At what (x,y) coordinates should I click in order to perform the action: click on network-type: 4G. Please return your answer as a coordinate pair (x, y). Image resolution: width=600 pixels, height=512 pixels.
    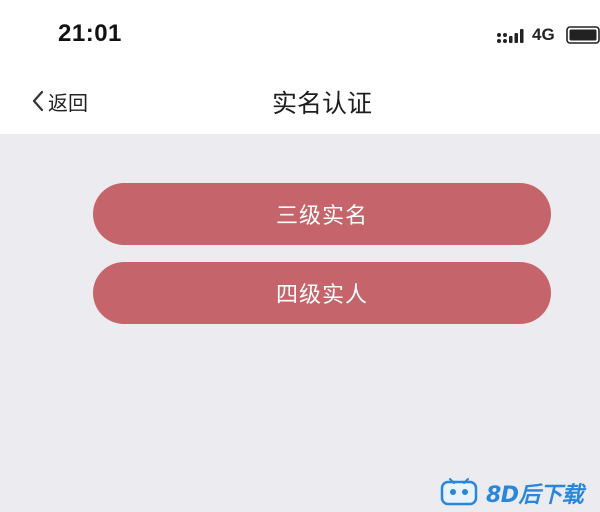
    Looking at the image, I should click on (543, 34).